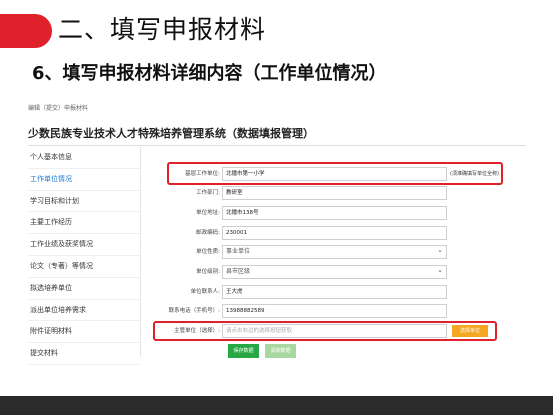 The width and height of the screenshot is (553, 415). Describe the element at coordinates (26, 31) in the screenshot. I see `slide-accent-bar` at that location.